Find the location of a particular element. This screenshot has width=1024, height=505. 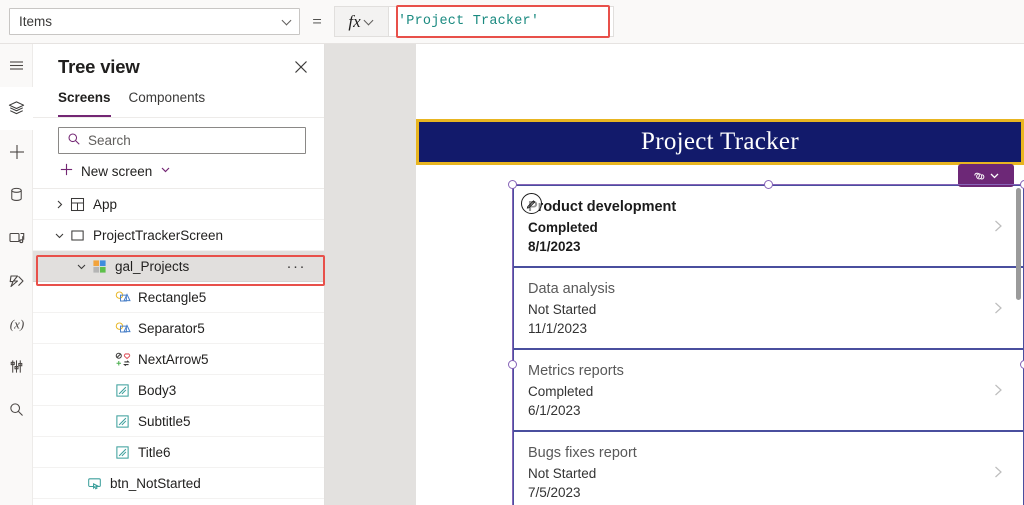

gallery-edit-icon is located at coordinates (531, 203).